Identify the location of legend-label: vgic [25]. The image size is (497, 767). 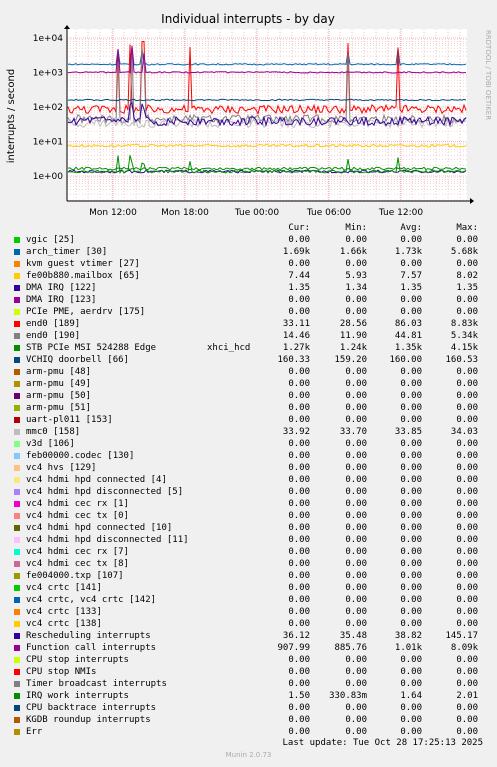
(50, 240).